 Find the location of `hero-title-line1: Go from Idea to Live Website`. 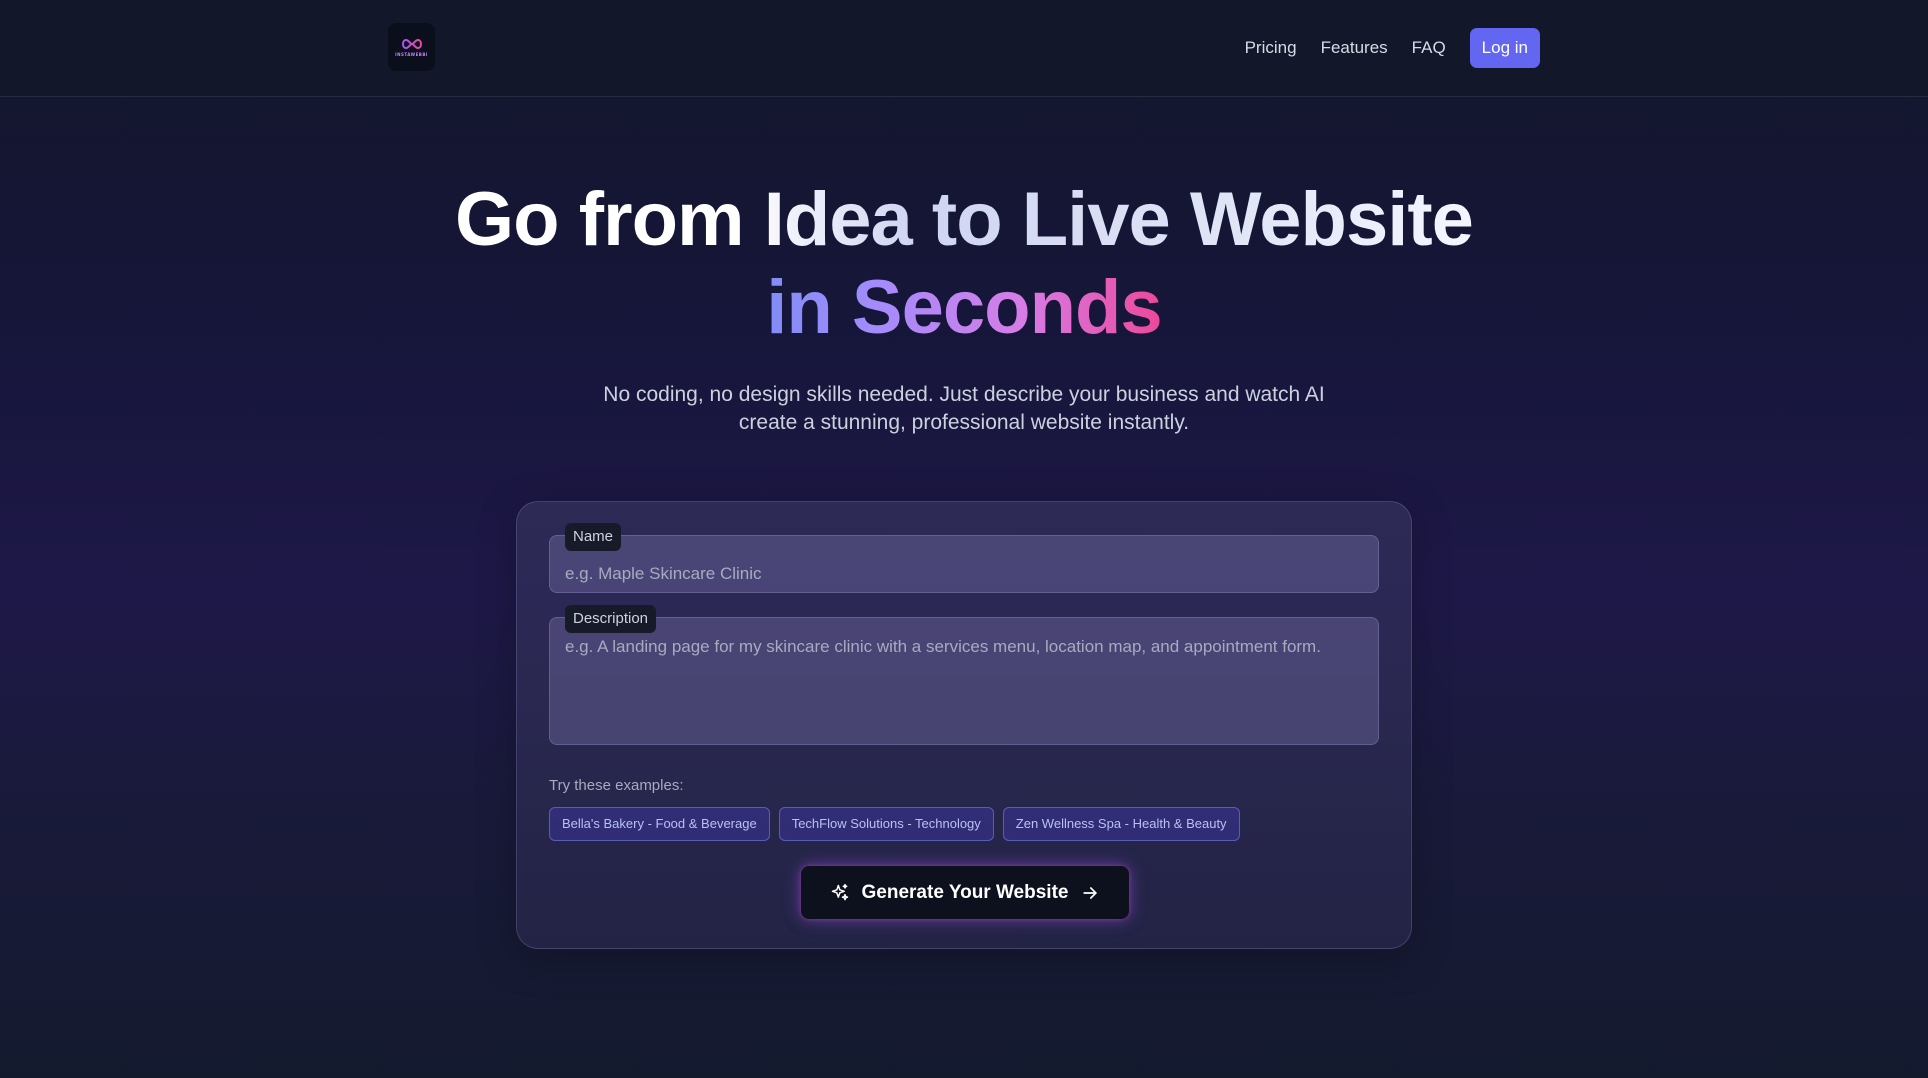

hero-title-line1: Go from Idea to Live Website is located at coordinates (964, 219).